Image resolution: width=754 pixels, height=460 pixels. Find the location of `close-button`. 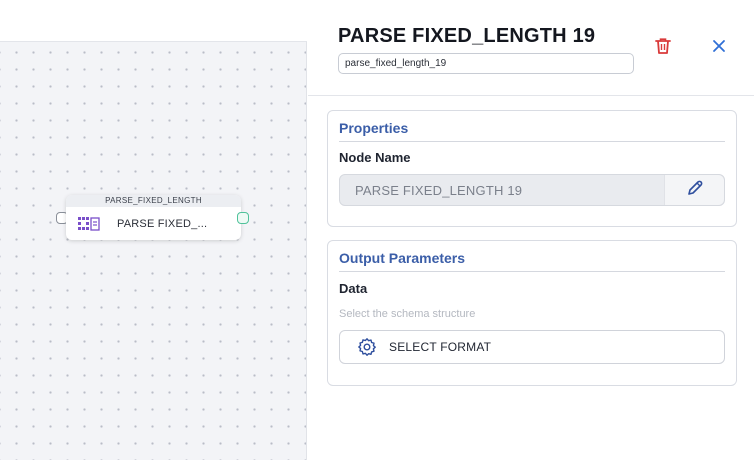

close-button is located at coordinates (719, 48).